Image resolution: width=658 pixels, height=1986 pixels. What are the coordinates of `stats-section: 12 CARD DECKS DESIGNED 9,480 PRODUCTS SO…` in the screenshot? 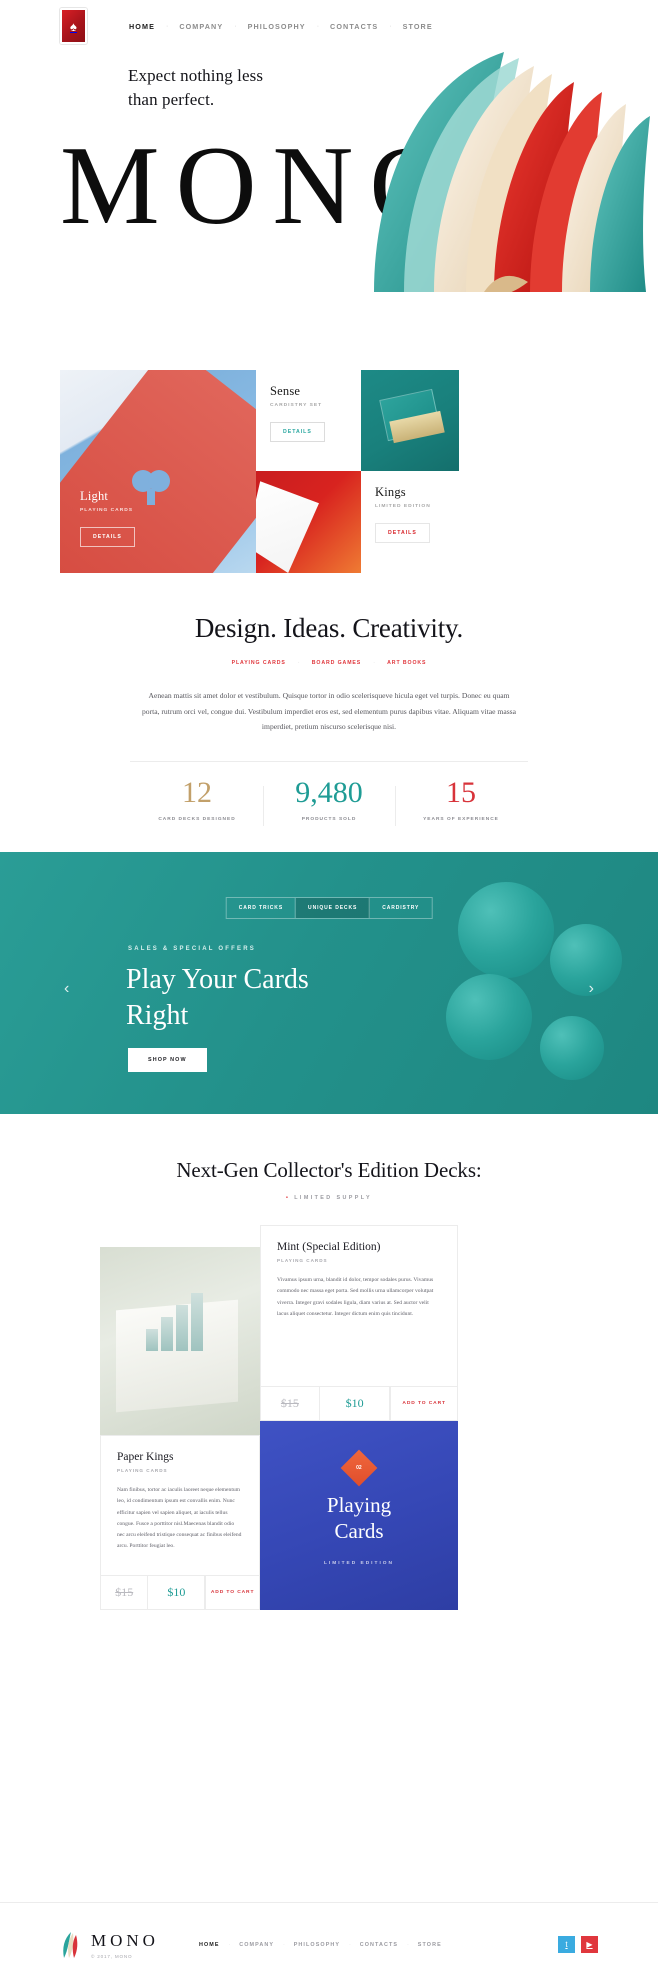 It's located at (329, 800).